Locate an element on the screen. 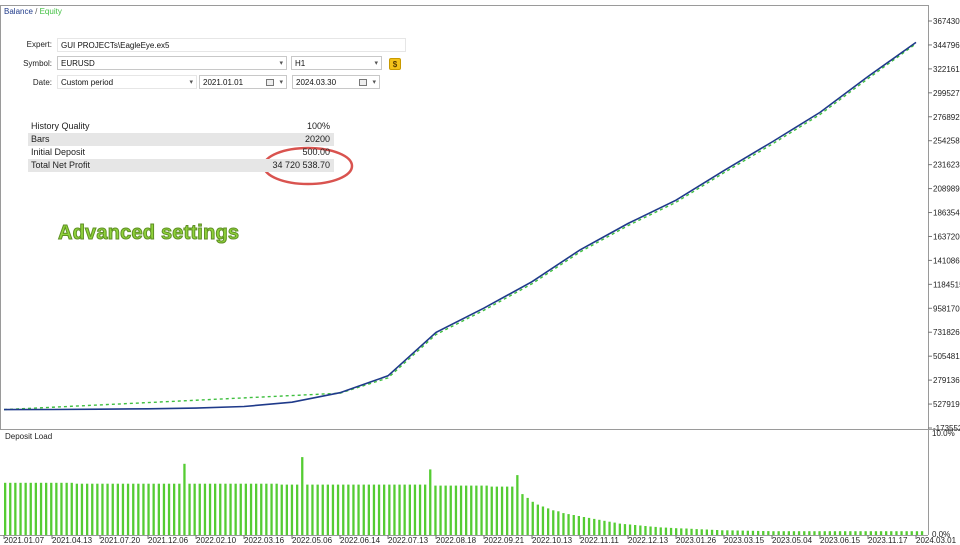 This screenshot has width=960, height=545. stat-value: 500.00 is located at coordinates (316, 152).